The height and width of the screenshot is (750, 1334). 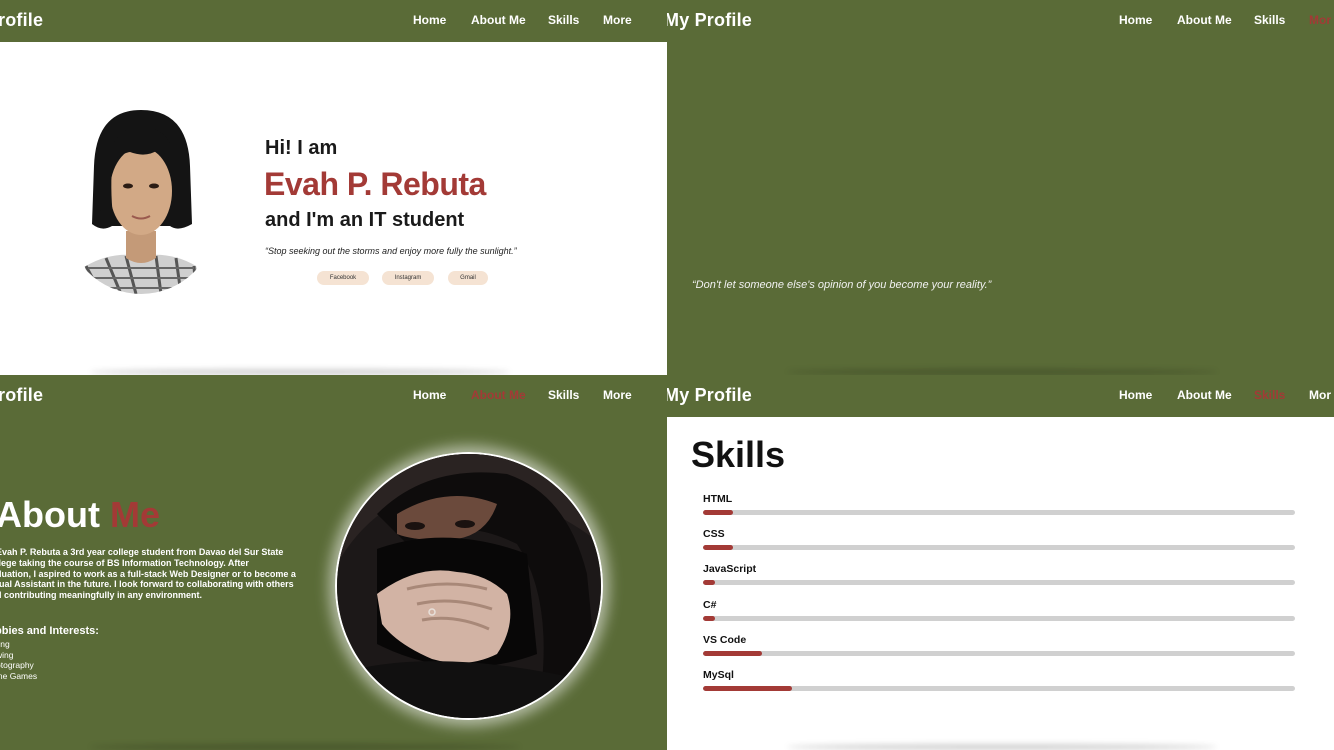 What do you see at coordinates (5, 644) in the screenshot?
I see `hobby-item: ting` at bounding box center [5, 644].